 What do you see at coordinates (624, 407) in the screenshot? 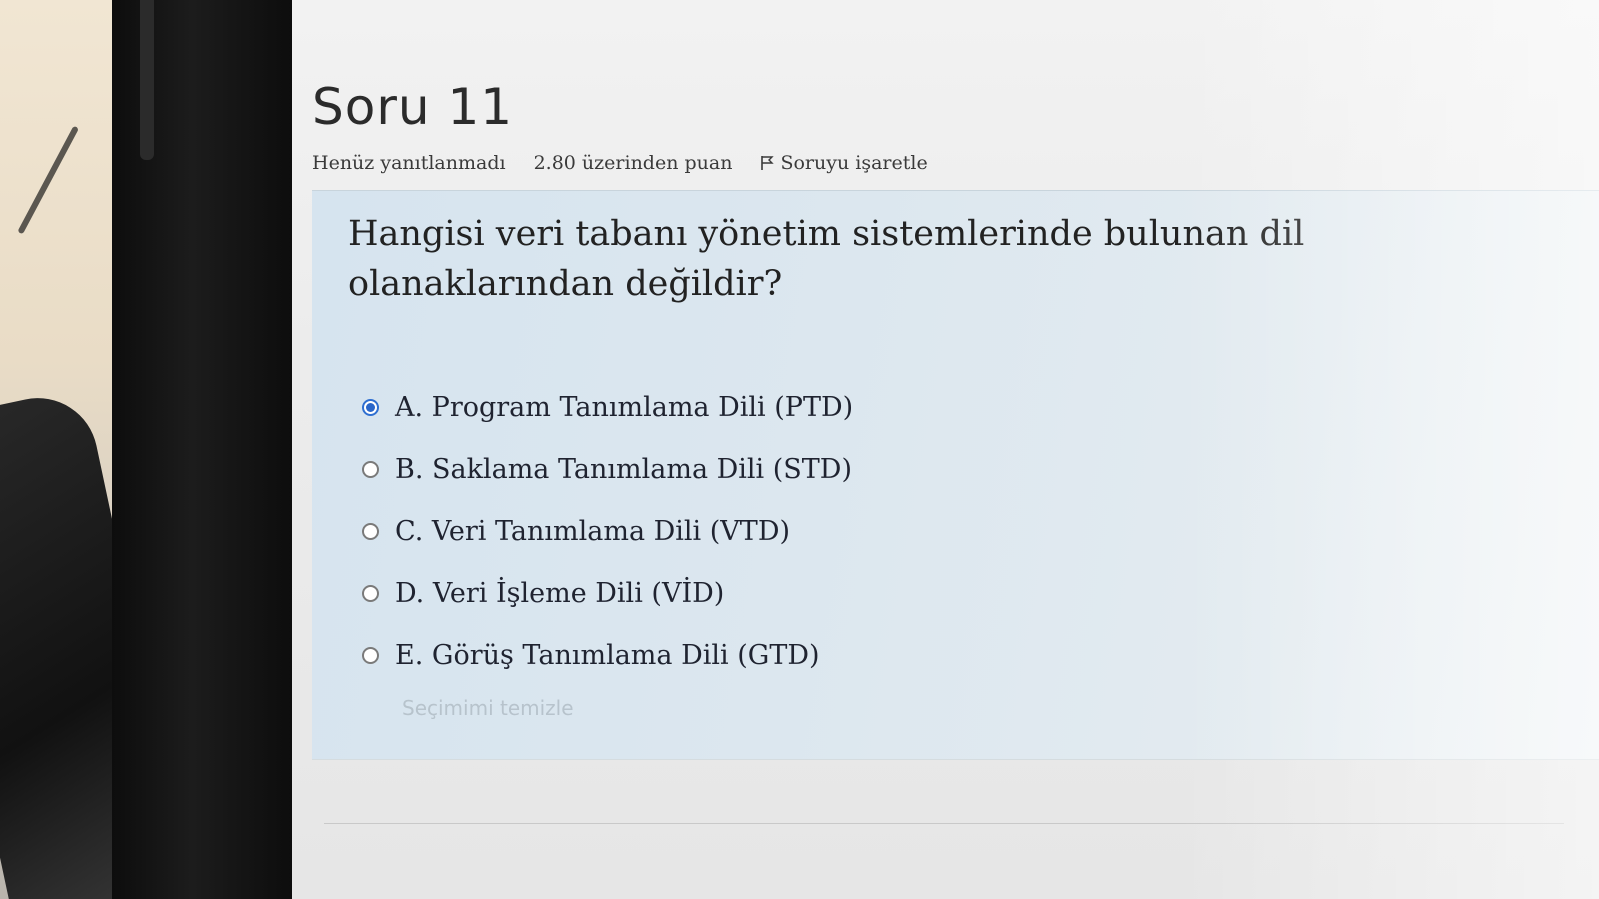
I see `answer-label-a: A. Program Tanımlama Dili (PTD)` at bounding box center [624, 407].